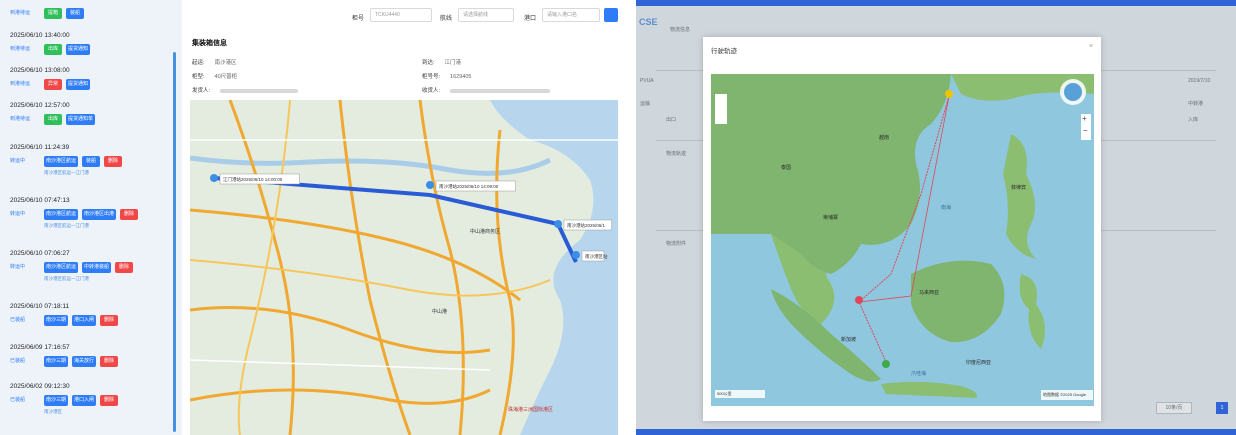 This screenshot has height=435, width=1236. What do you see at coordinates (84, 361) in the screenshot?
I see `timeline-tag-button: 海关放行` at bounding box center [84, 361].